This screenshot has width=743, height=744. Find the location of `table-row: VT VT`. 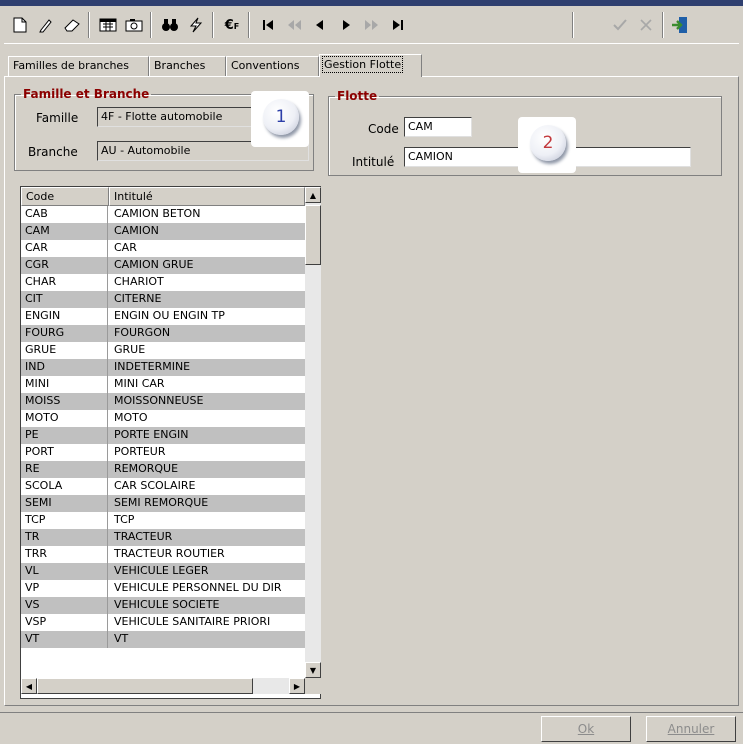

table-row: VT VT is located at coordinates (163, 639).